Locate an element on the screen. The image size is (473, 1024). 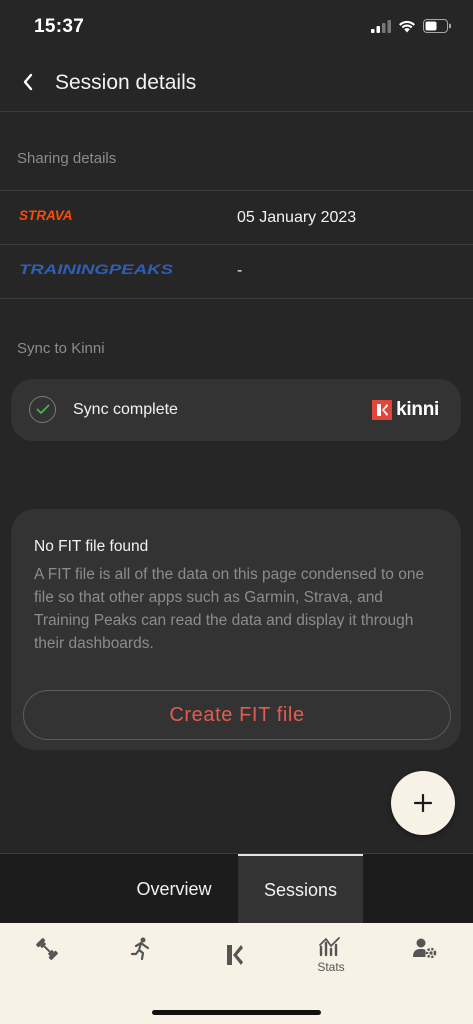
kinni-wordmark: kinni is located at coordinates (417, 409).